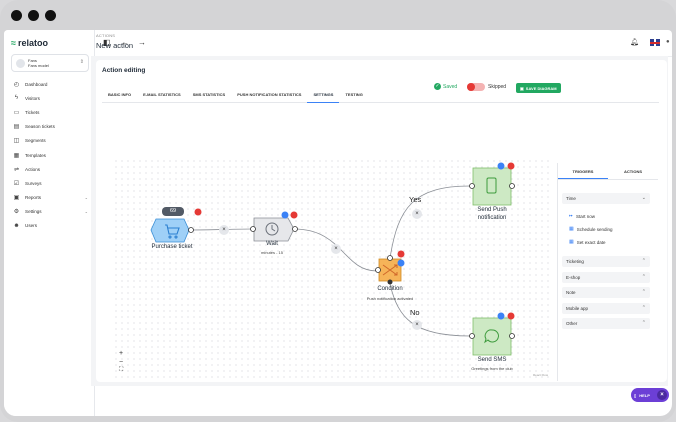 The width and height of the screenshot is (676, 422). What do you see at coordinates (119, 94) in the screenshot?
I see `tab-basic-info: BASIC INFO` at bounding box center [119, 94].